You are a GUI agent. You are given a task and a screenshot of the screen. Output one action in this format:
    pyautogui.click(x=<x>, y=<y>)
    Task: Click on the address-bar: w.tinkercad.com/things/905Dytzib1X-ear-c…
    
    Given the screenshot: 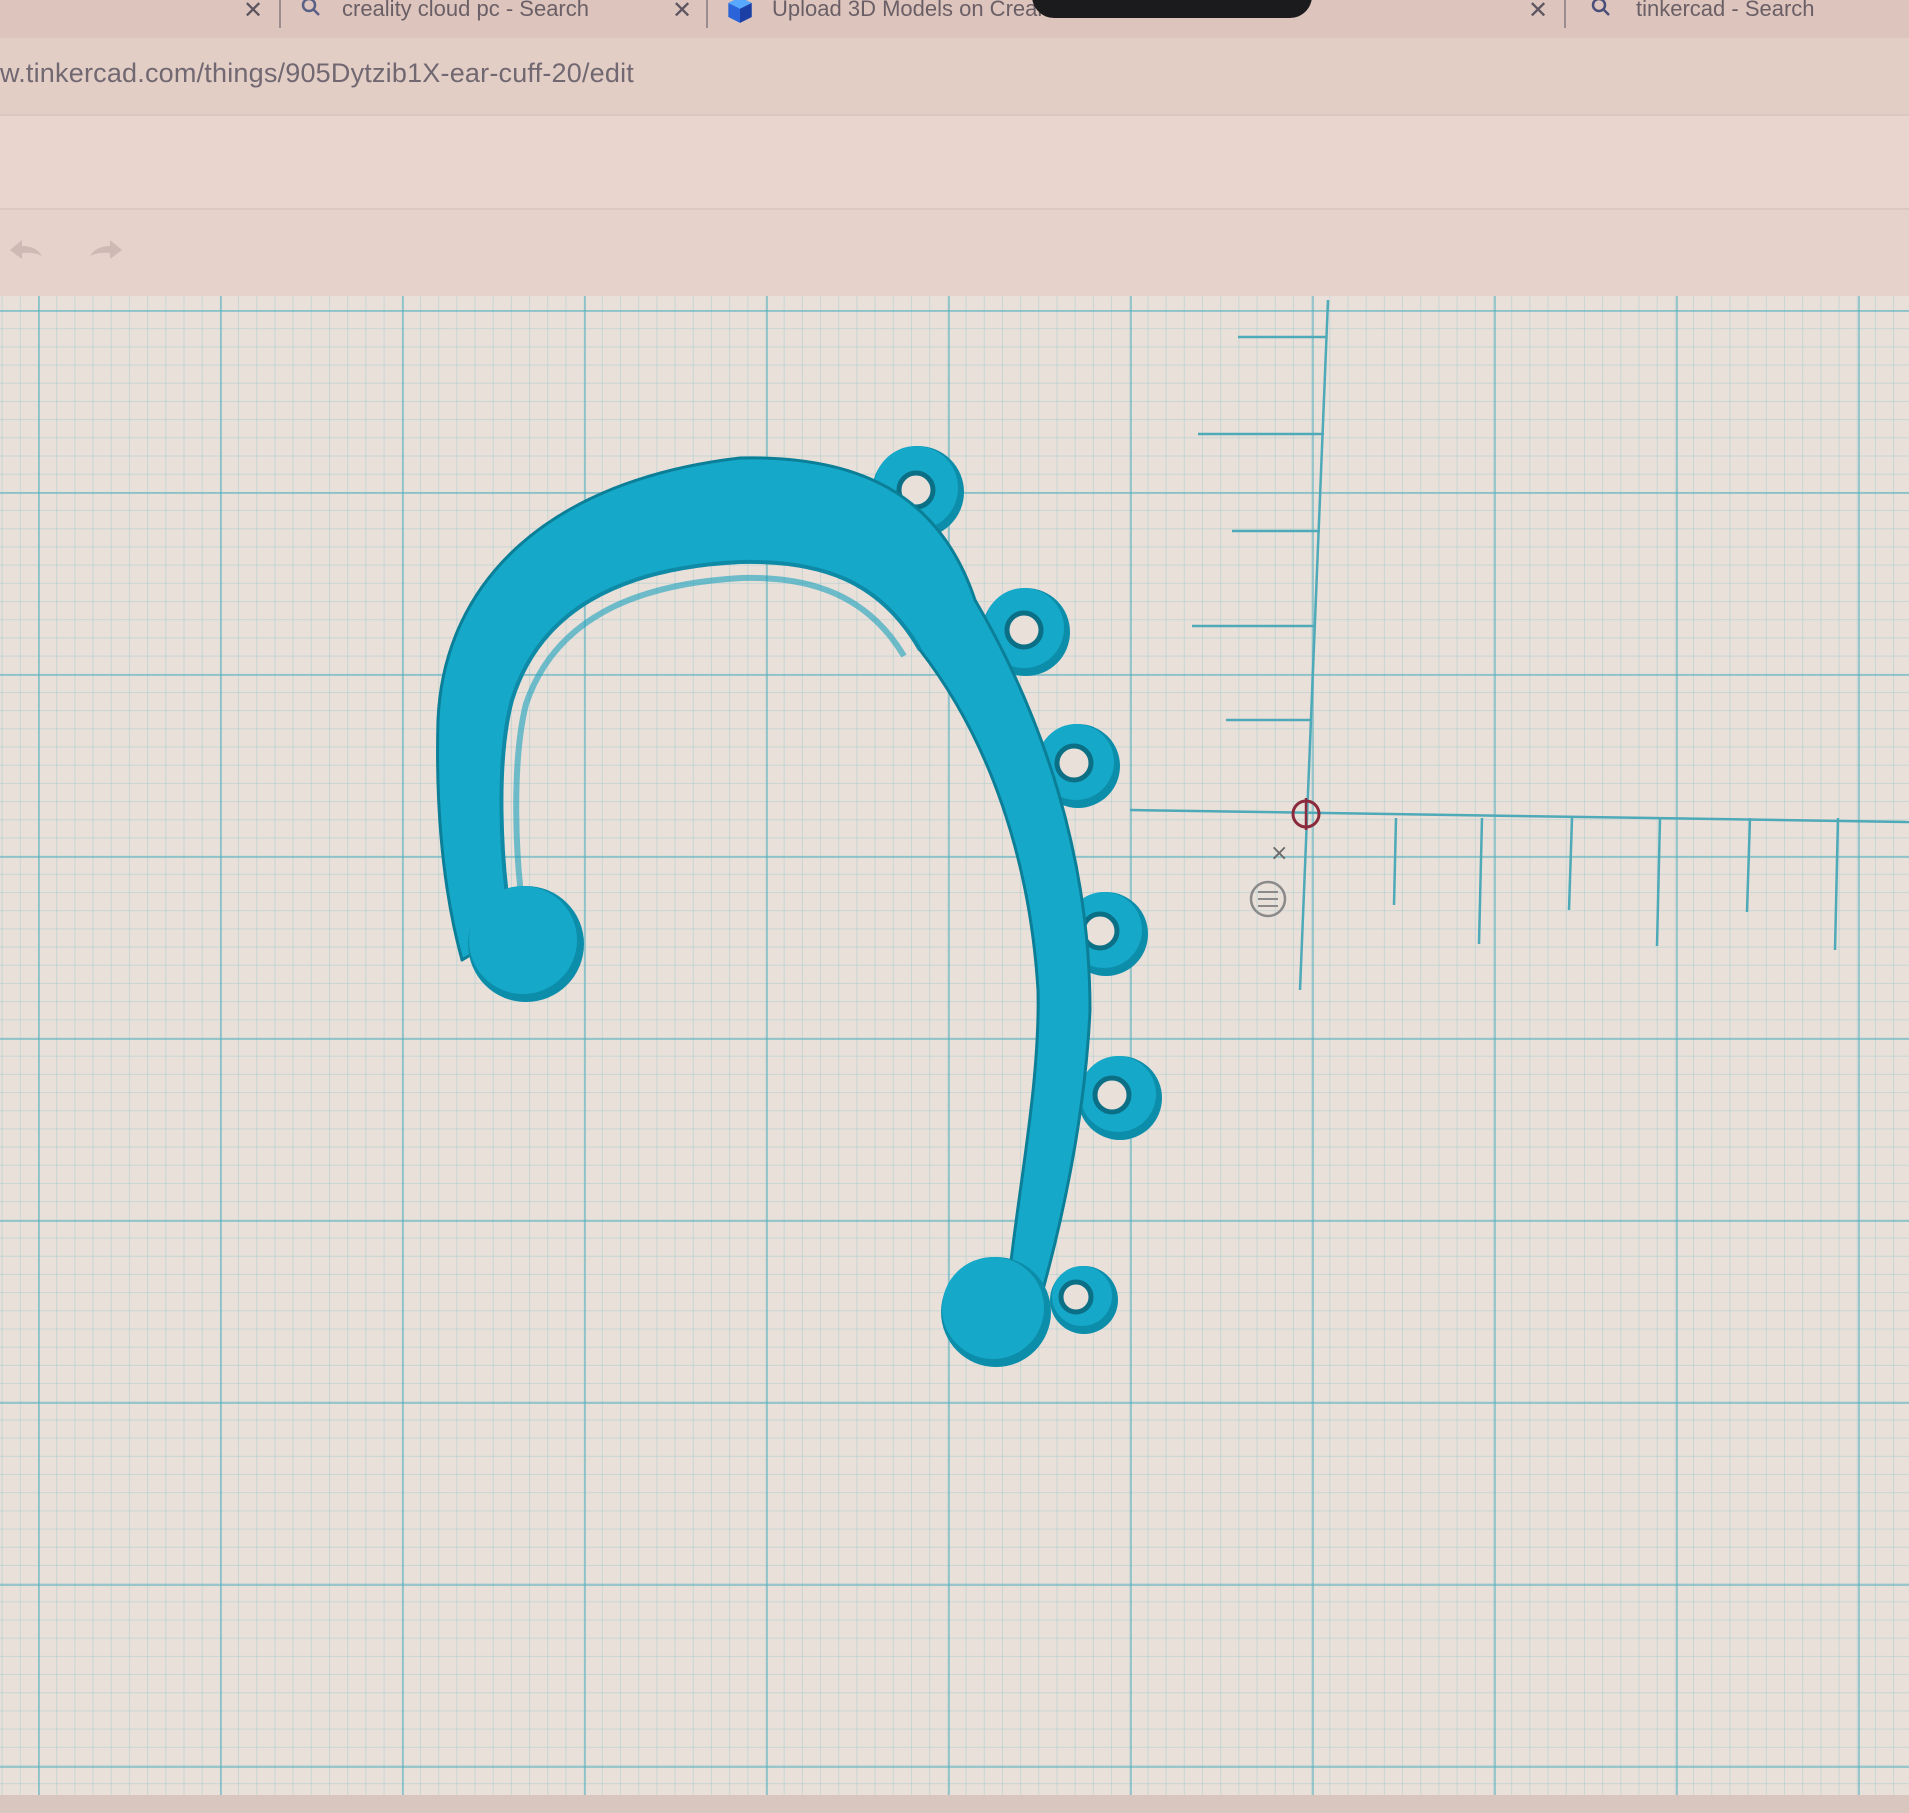 What is the action you would take?
    pyautogui.click(x=954, y=77)
    